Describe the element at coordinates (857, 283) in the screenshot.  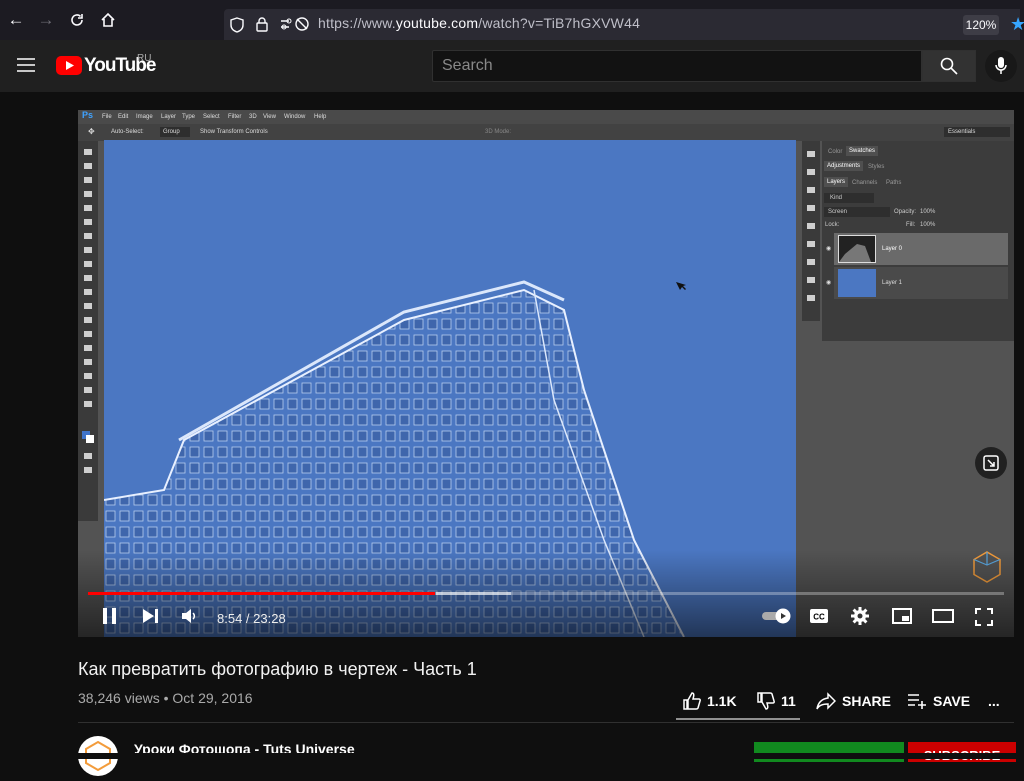
I see `ps-layer-1-thumbnail` at that location.